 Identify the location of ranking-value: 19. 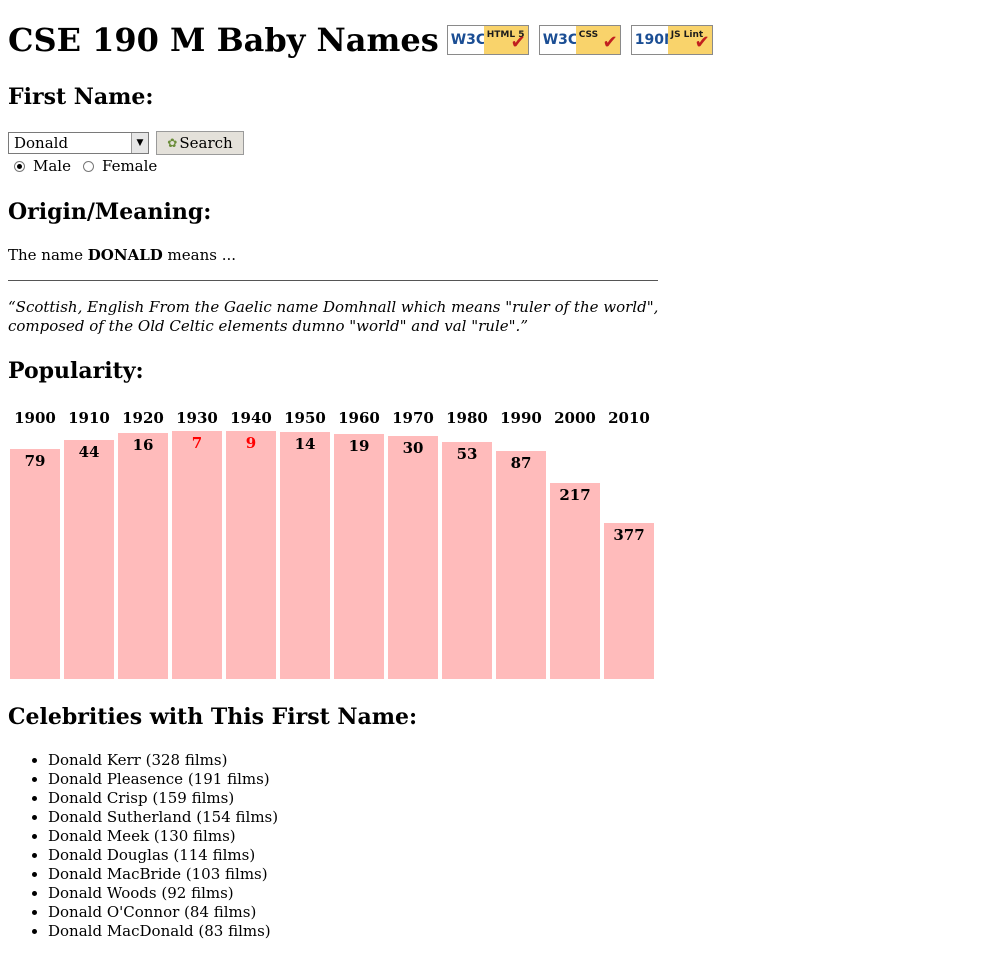
(359, 446).